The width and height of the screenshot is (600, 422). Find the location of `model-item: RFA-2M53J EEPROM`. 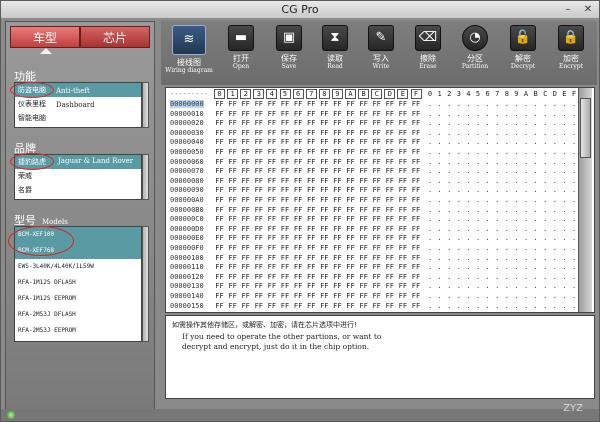

model-item: RFA-2M53J EEPROM is located at coordinates (78, 331).